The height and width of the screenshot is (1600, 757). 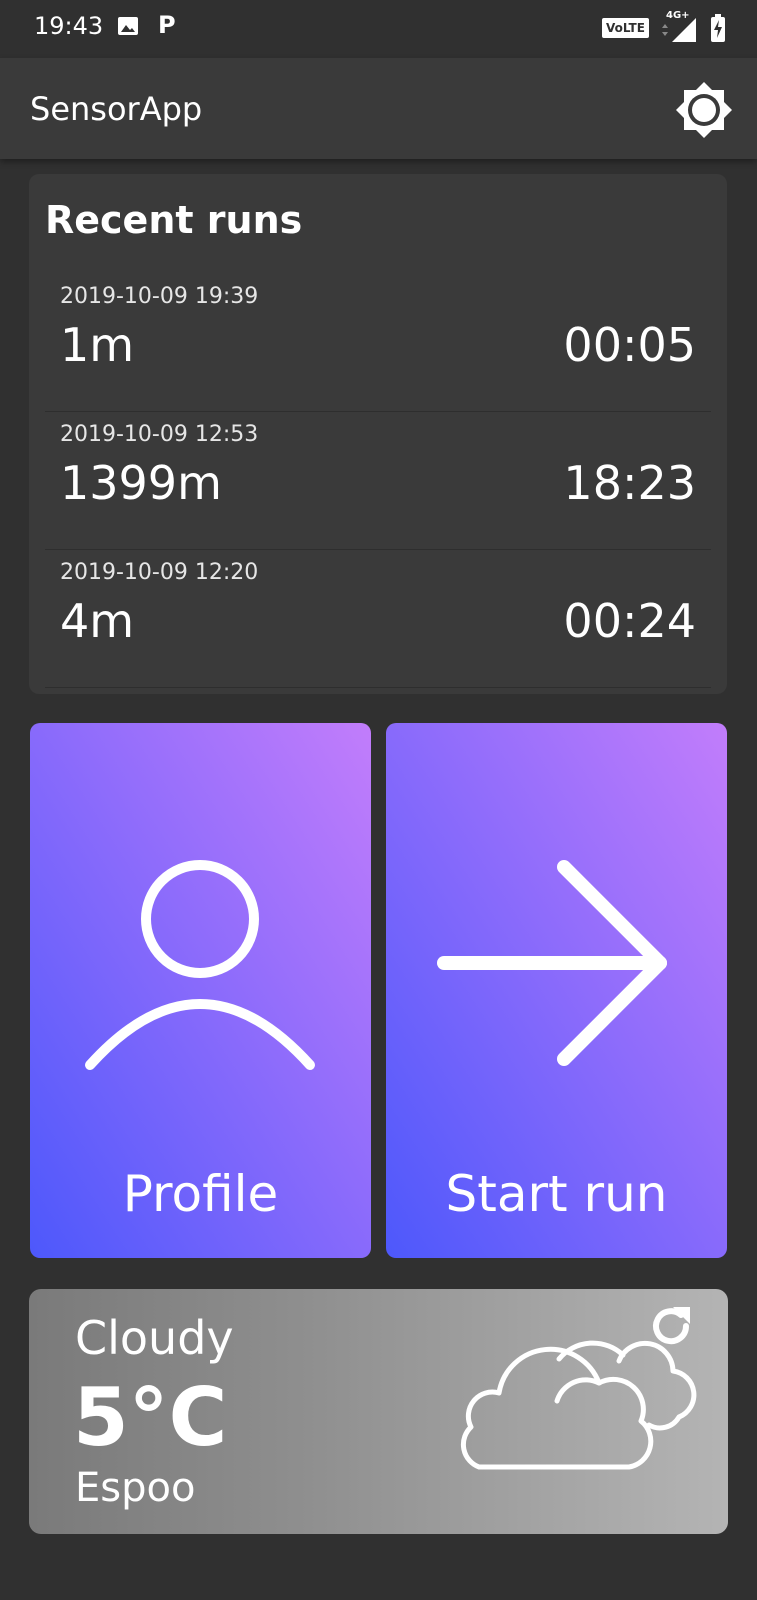 What do you see at coordinates (378, 481) in the screenshot?
I see `run-row: 2019-10-09 12:53 1399m 18:23` at bounding box center [378, 481].